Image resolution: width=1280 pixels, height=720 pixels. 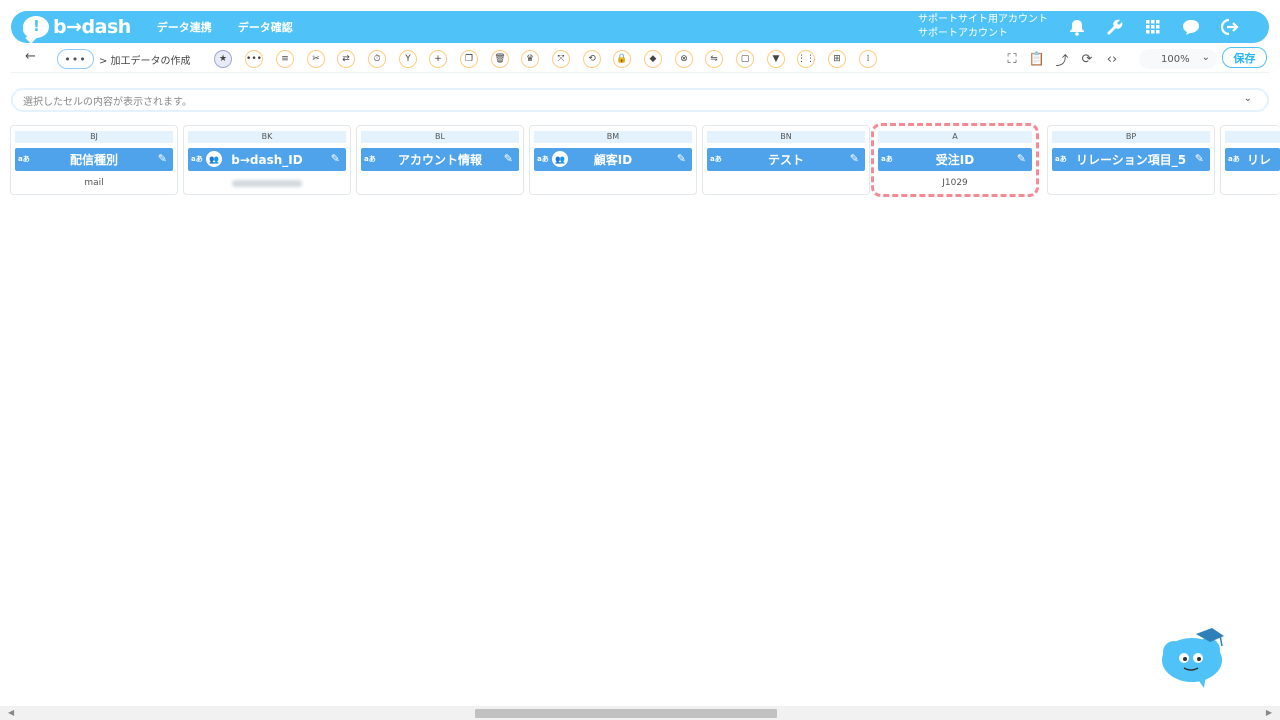 I want to click on column-card: BP aあ リレーション項目_5 ✎, so click(x=1131, y=160).